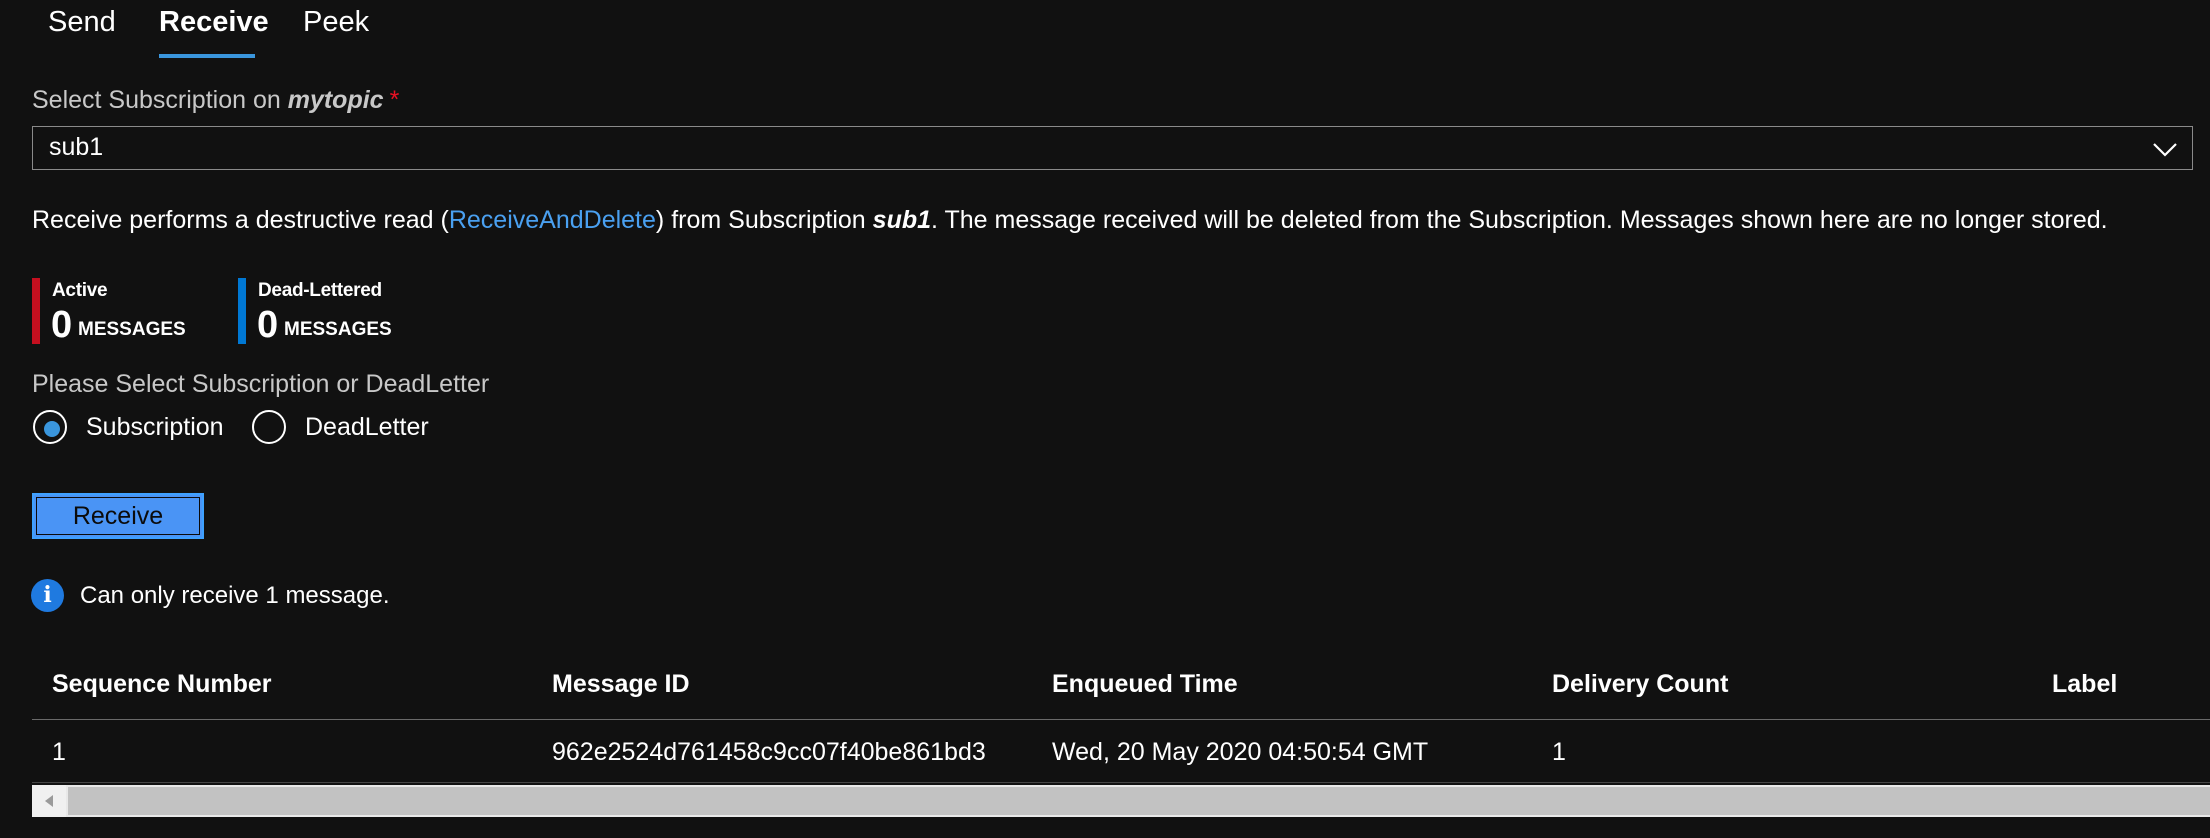 The width and height of the screenshot is (2210, 838). I want to click on chevron-down-icon, so click(2165, 150).